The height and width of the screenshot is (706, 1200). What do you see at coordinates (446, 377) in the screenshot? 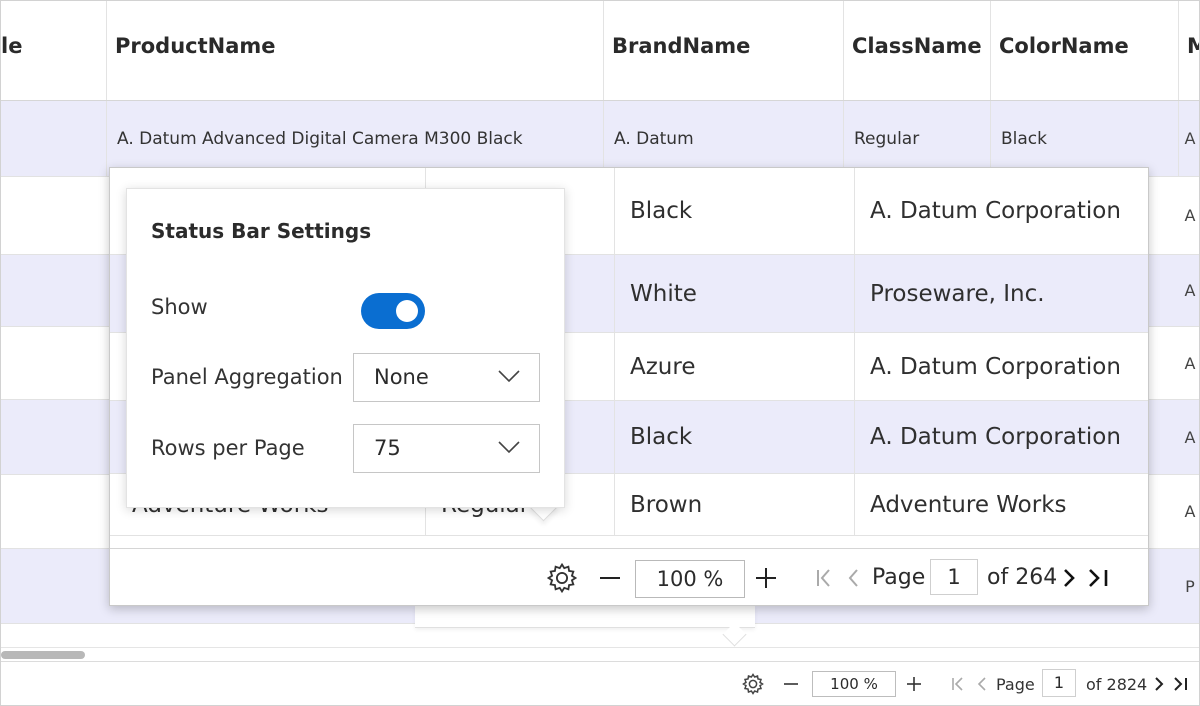
I see `panel-aggregation-dropdown: None` at bounding box center [446, 377].